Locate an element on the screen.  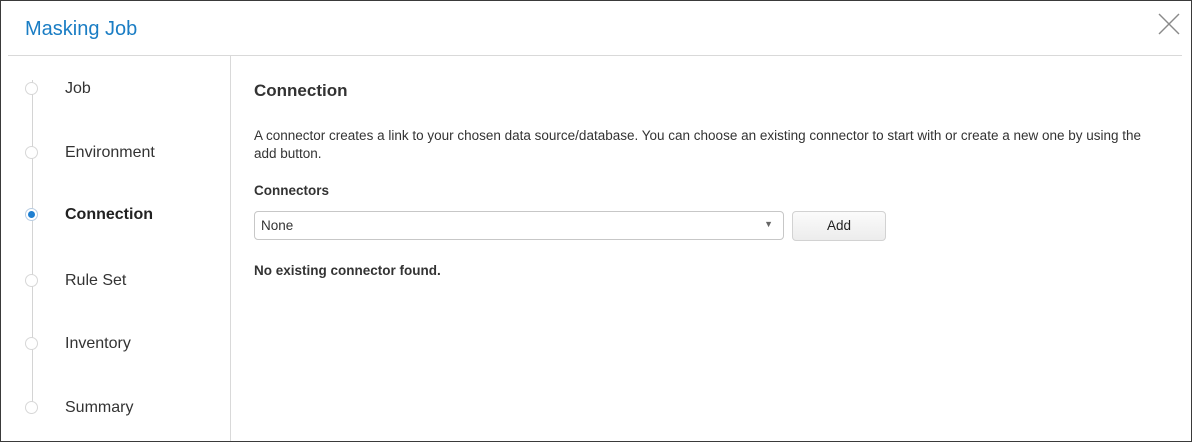
step-summary: Summary is located at coordinates (119, 408).